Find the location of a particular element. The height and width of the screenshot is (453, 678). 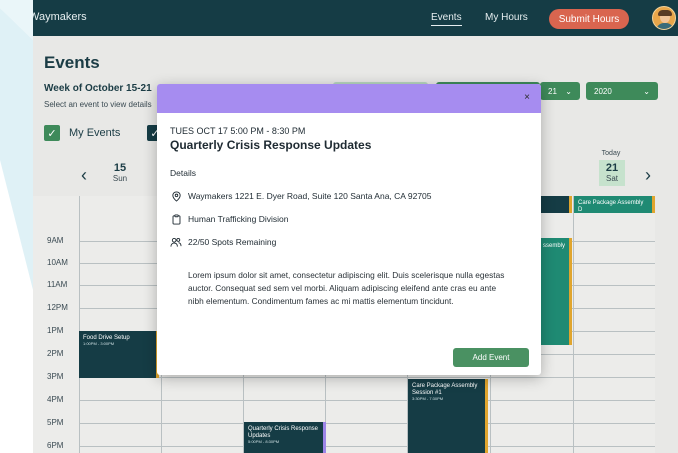

day-header-today: 21 Sat is located at coordinates (612, 173).